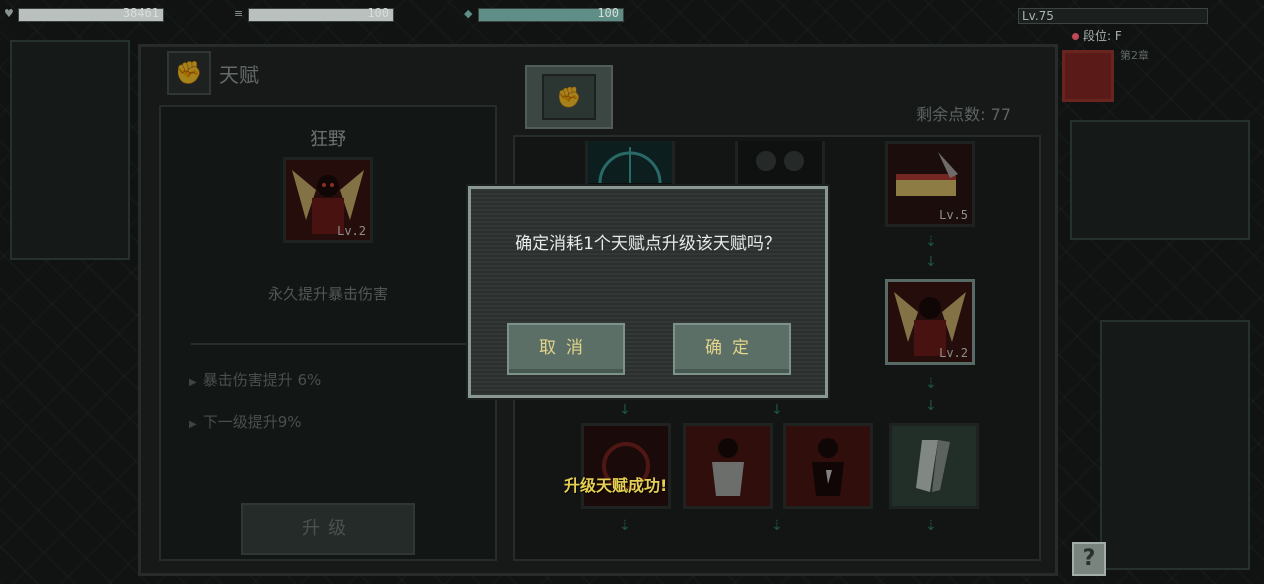  I want to click on rank-indicator: 段位: F, so click(1097, 35).